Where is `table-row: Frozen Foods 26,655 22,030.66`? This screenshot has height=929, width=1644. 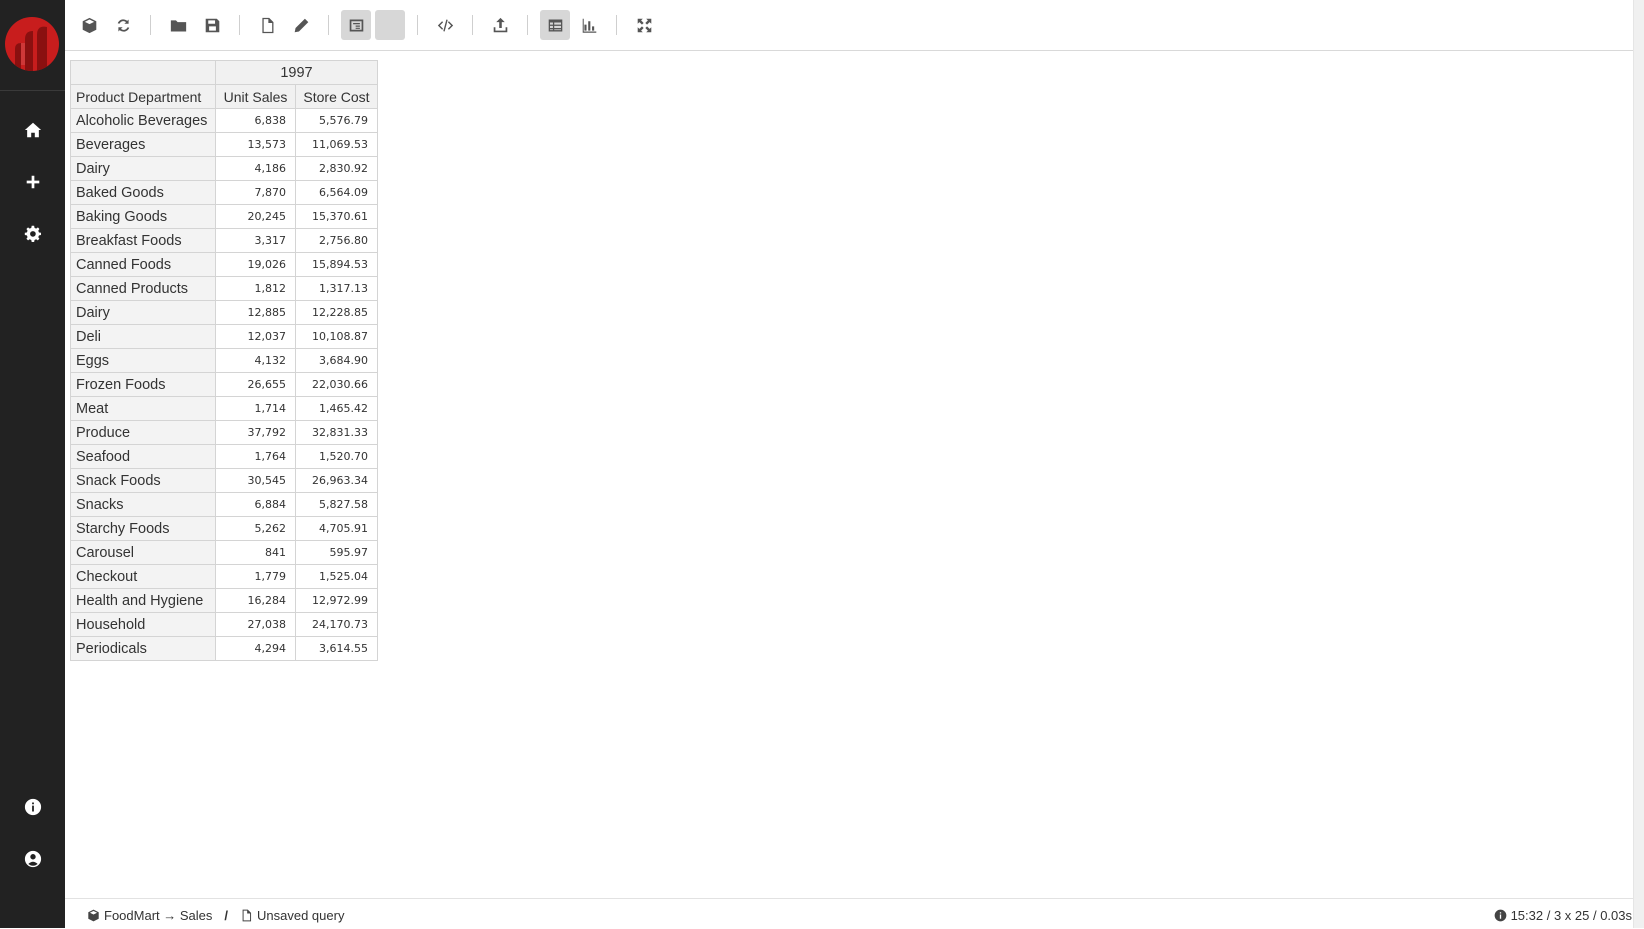 table-row: Frozen Foods 26,655 22,030.66 is located at coordinates (224, 384).